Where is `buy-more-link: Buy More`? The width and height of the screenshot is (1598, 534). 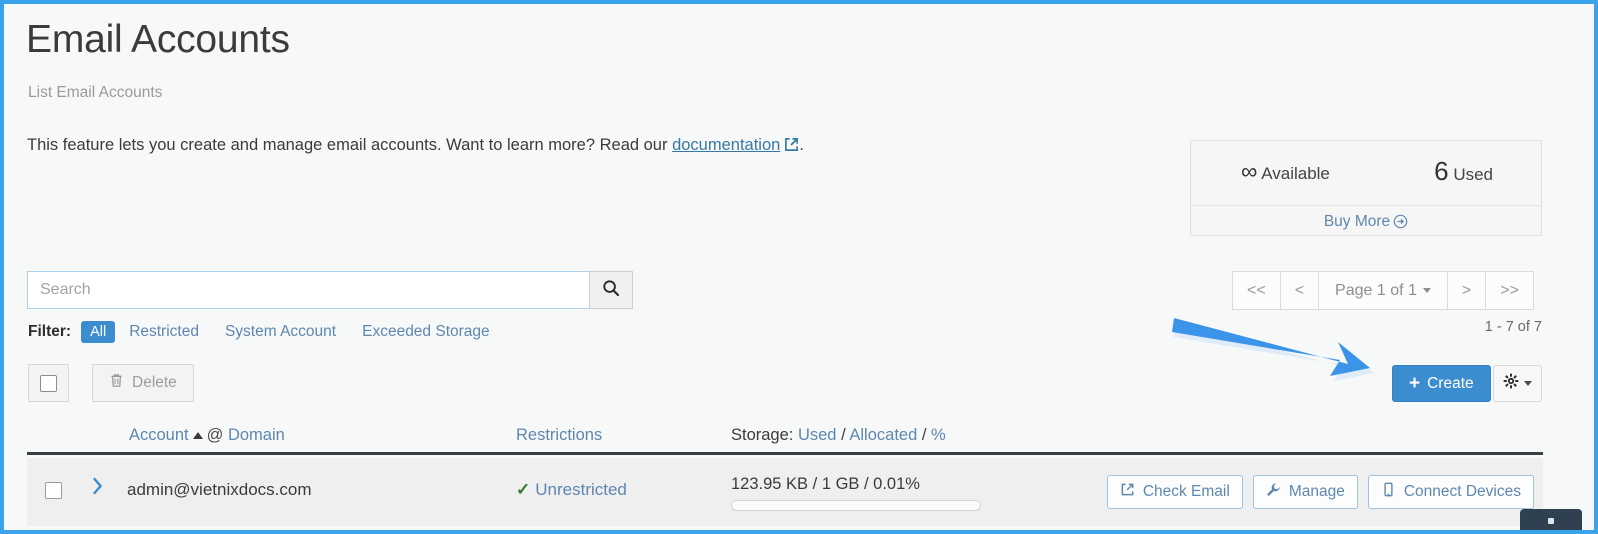
buy-more-link: Buy More is located at coordinates (1366, 221).